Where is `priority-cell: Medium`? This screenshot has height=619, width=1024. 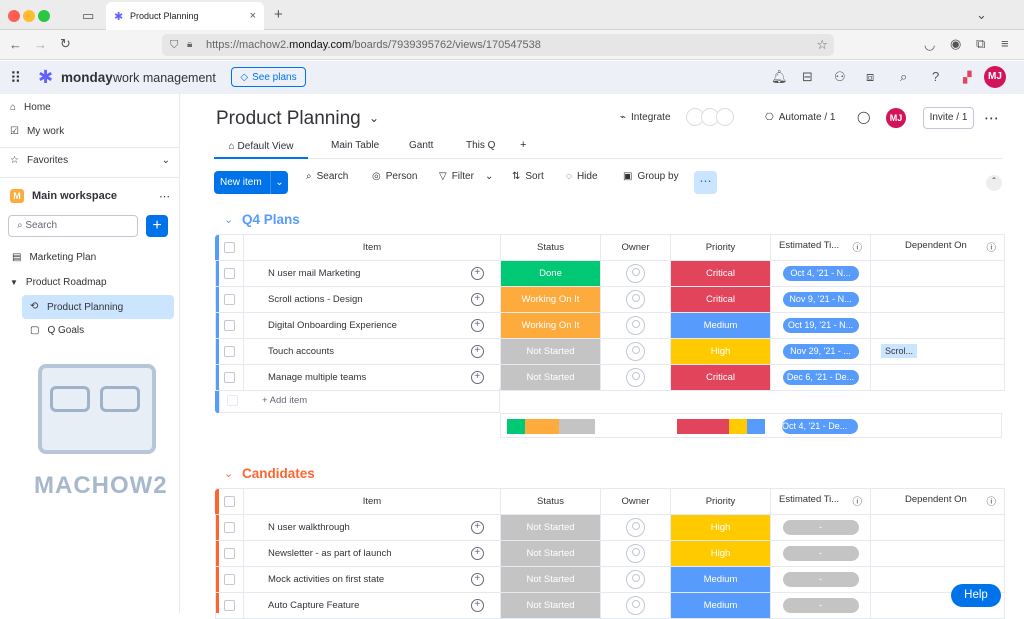 priority-cell: Medium is located at coordinates (720, 579).